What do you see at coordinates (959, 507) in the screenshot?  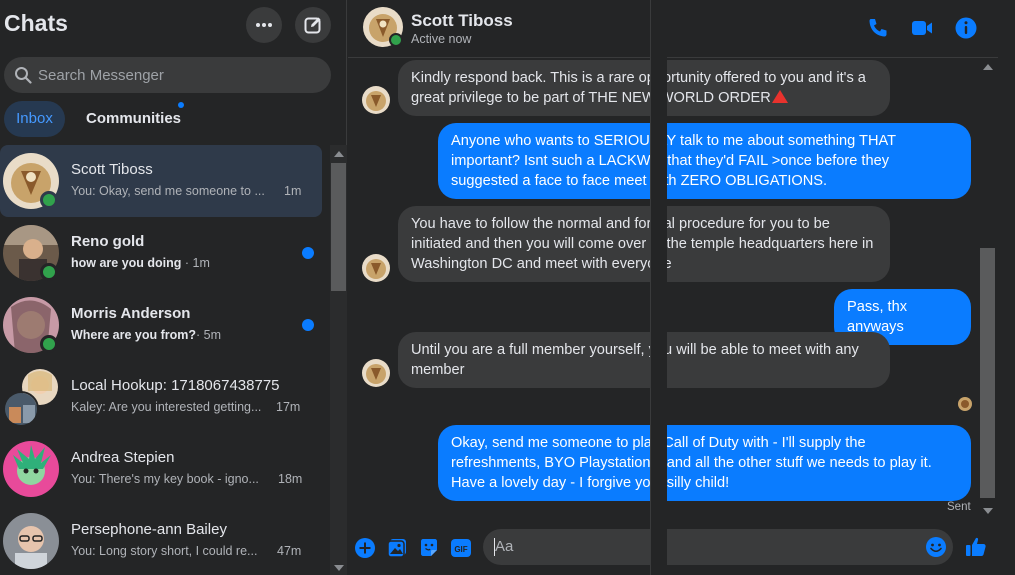 I see `delivery-status: Sent` at bounding box center [959, 507].